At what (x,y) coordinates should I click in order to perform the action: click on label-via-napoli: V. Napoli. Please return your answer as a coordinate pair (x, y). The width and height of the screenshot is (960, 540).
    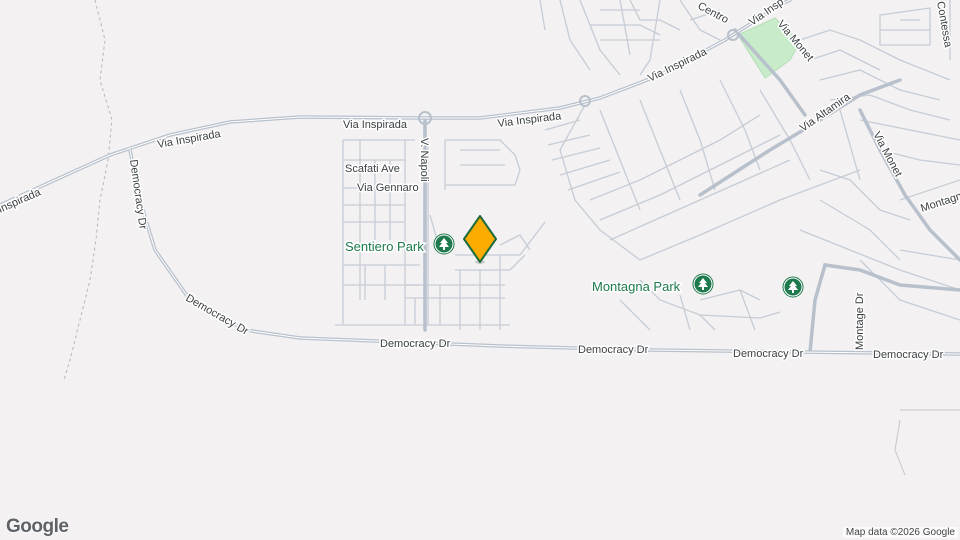
    Looking at the image, I should click on (424, 160).